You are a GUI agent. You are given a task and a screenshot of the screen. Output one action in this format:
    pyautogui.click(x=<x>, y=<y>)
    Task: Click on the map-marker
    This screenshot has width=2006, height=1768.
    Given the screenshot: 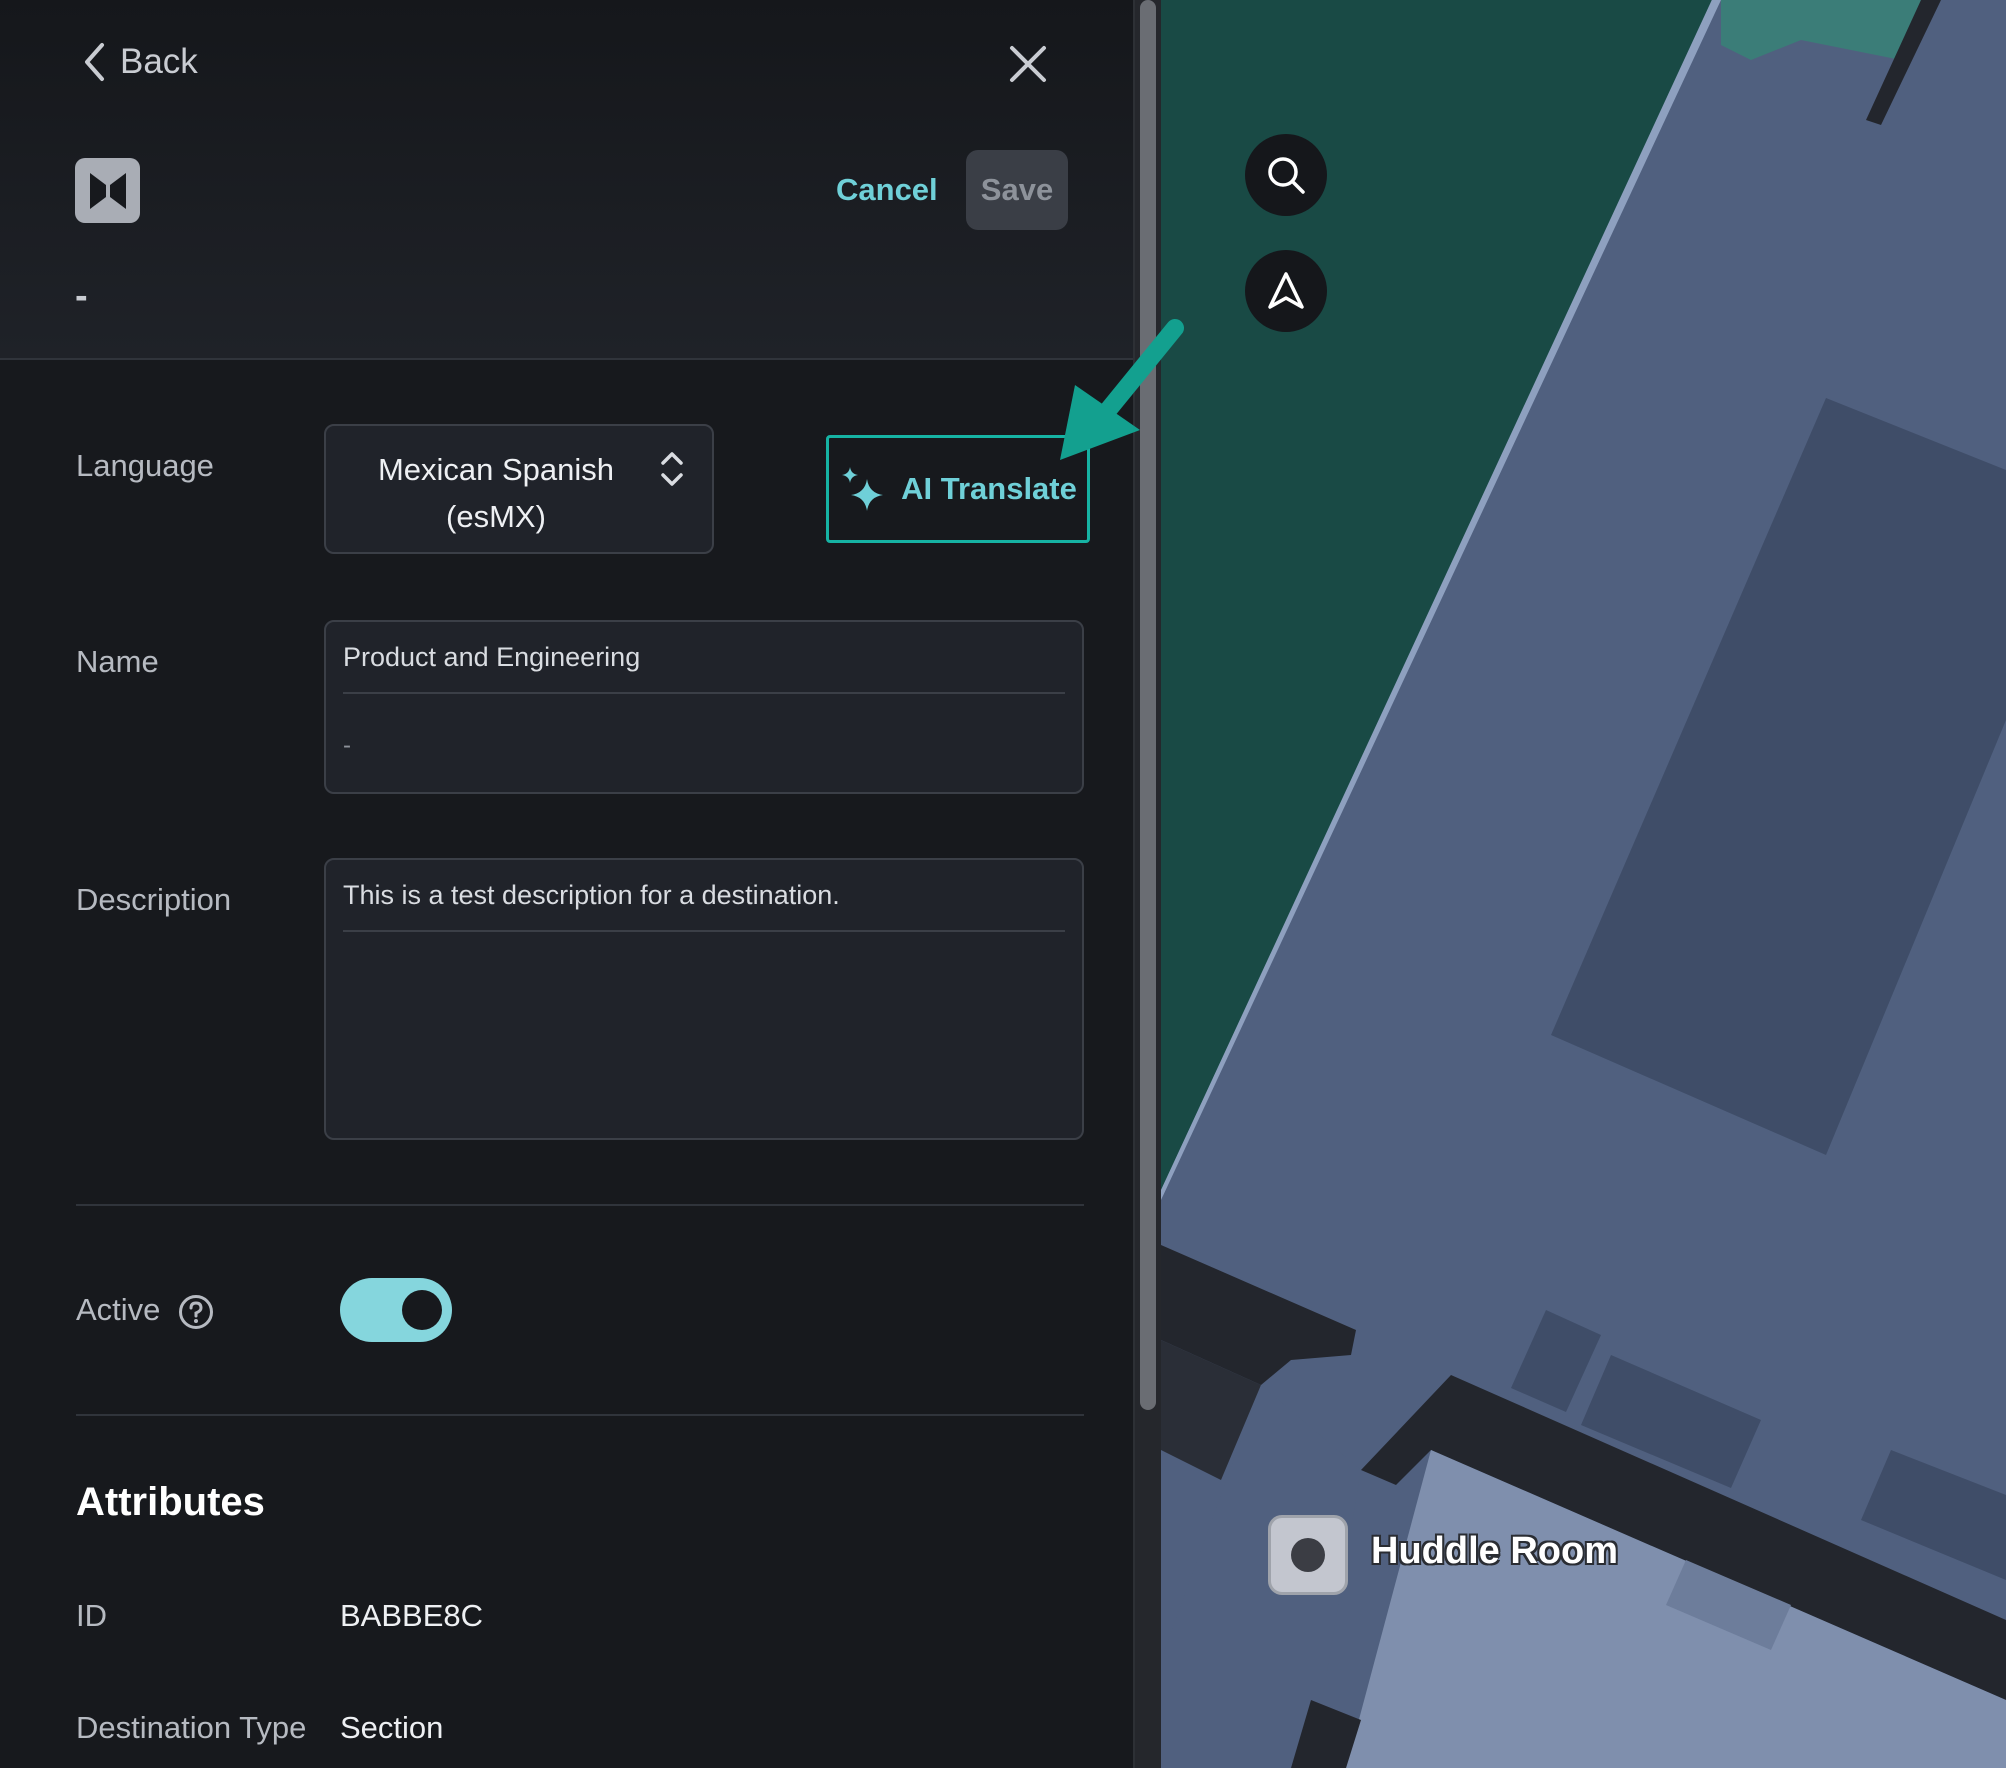 What is the action you would take?
    pyautogui.click(x=1308, y=1555)
    